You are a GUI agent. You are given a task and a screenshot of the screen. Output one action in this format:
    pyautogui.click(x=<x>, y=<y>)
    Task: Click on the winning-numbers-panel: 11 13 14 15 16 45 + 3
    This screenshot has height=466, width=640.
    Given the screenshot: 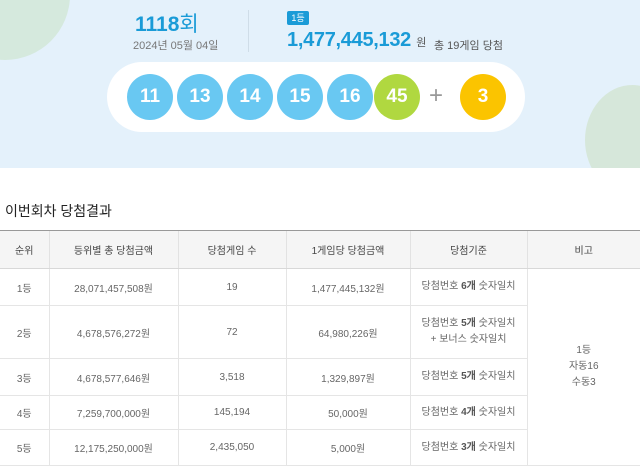 What is the action you would take?
    pyautogui.click(x=316, y=97)
    